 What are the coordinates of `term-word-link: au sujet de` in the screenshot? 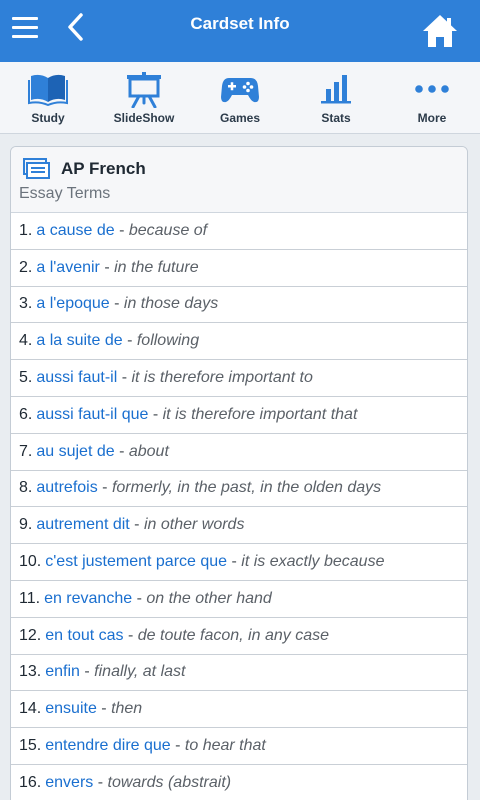 It's located at (75, 452).